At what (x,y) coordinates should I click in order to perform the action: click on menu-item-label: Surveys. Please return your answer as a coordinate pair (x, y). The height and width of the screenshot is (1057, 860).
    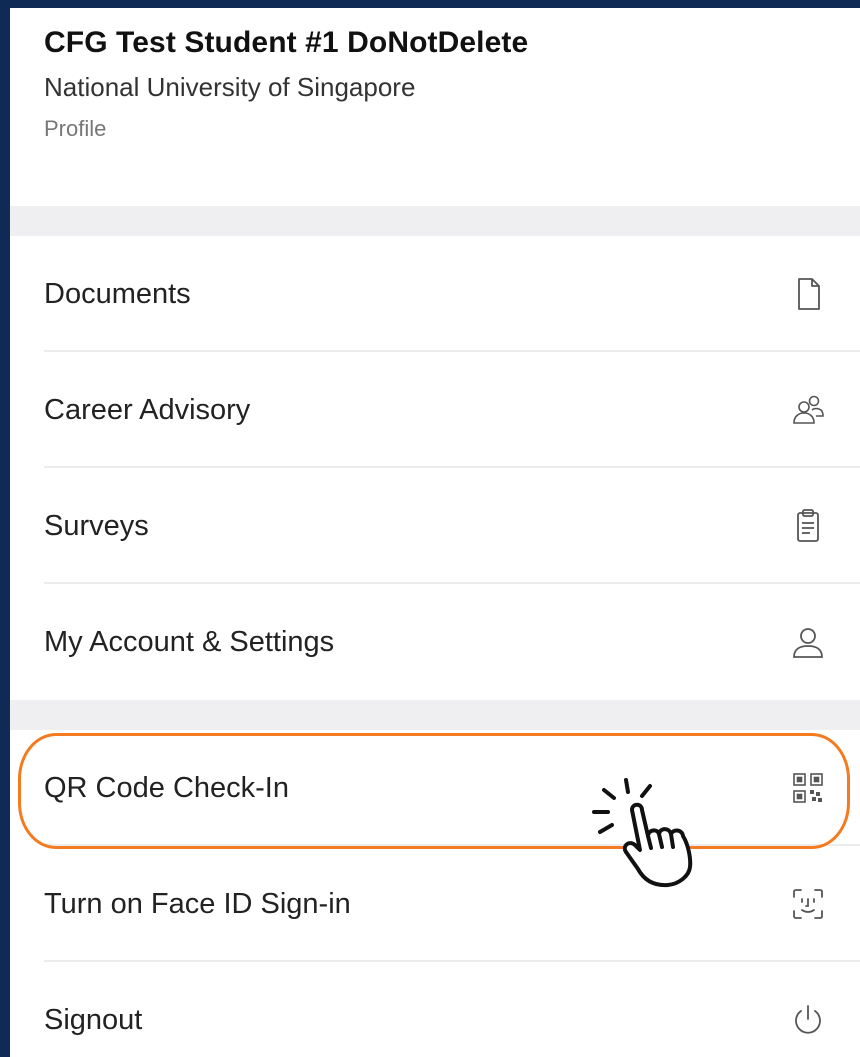
    Looking at the image, I should click on (96, 526).